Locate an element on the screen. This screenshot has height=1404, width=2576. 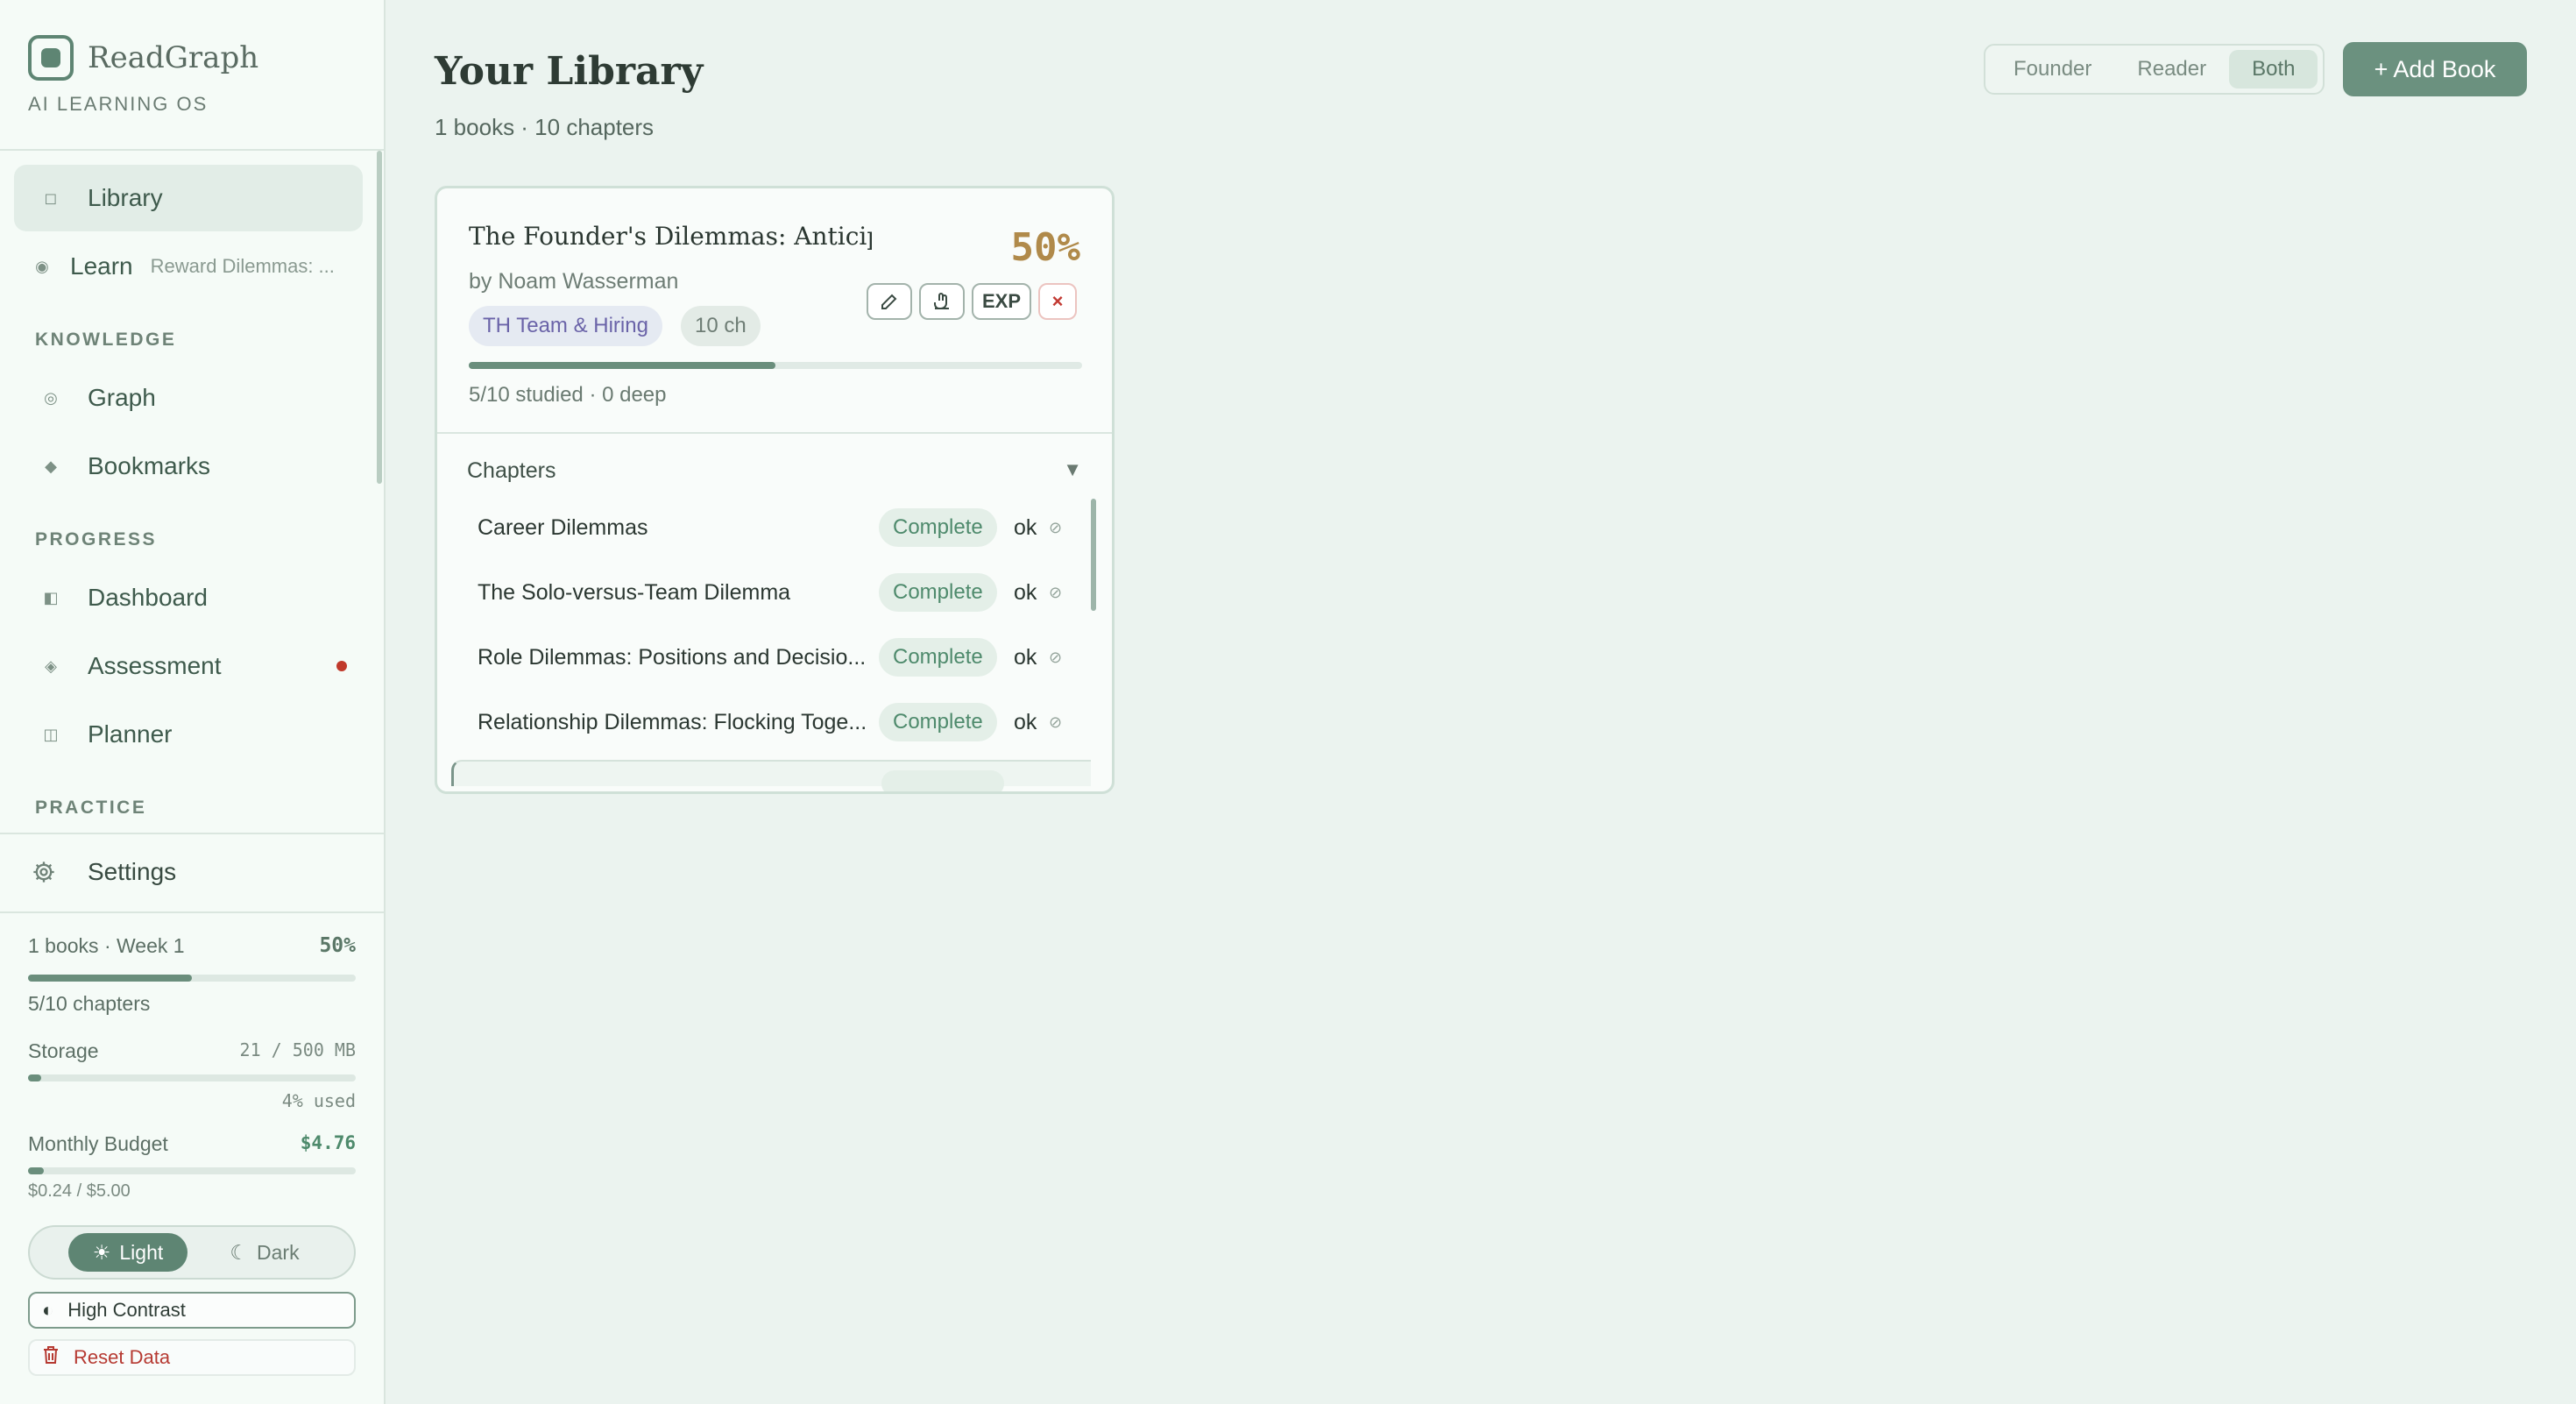
chevron-down-icon: ▼ is located at coordinates (1072, 469).